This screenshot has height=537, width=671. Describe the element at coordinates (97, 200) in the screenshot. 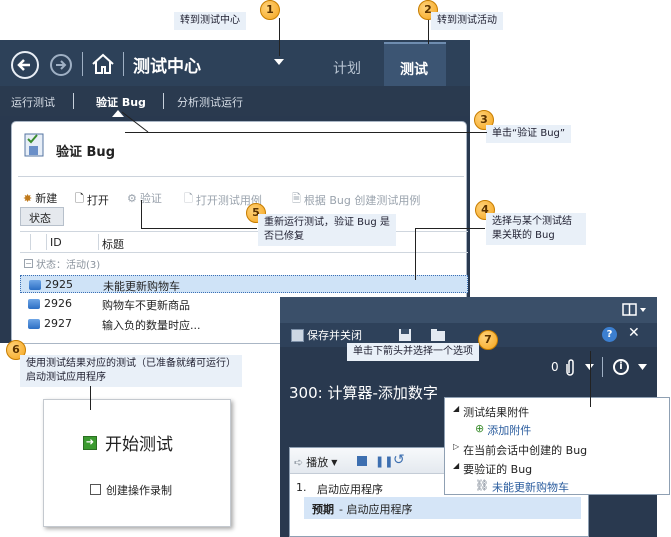

I see `open-label: 打开` at that location.